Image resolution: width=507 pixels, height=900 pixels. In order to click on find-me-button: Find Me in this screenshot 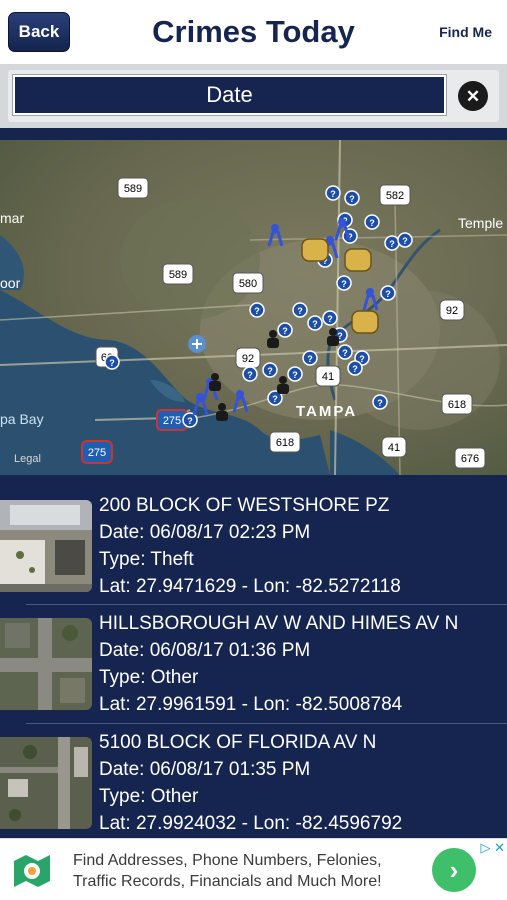, I will do `click(465, 32)`.